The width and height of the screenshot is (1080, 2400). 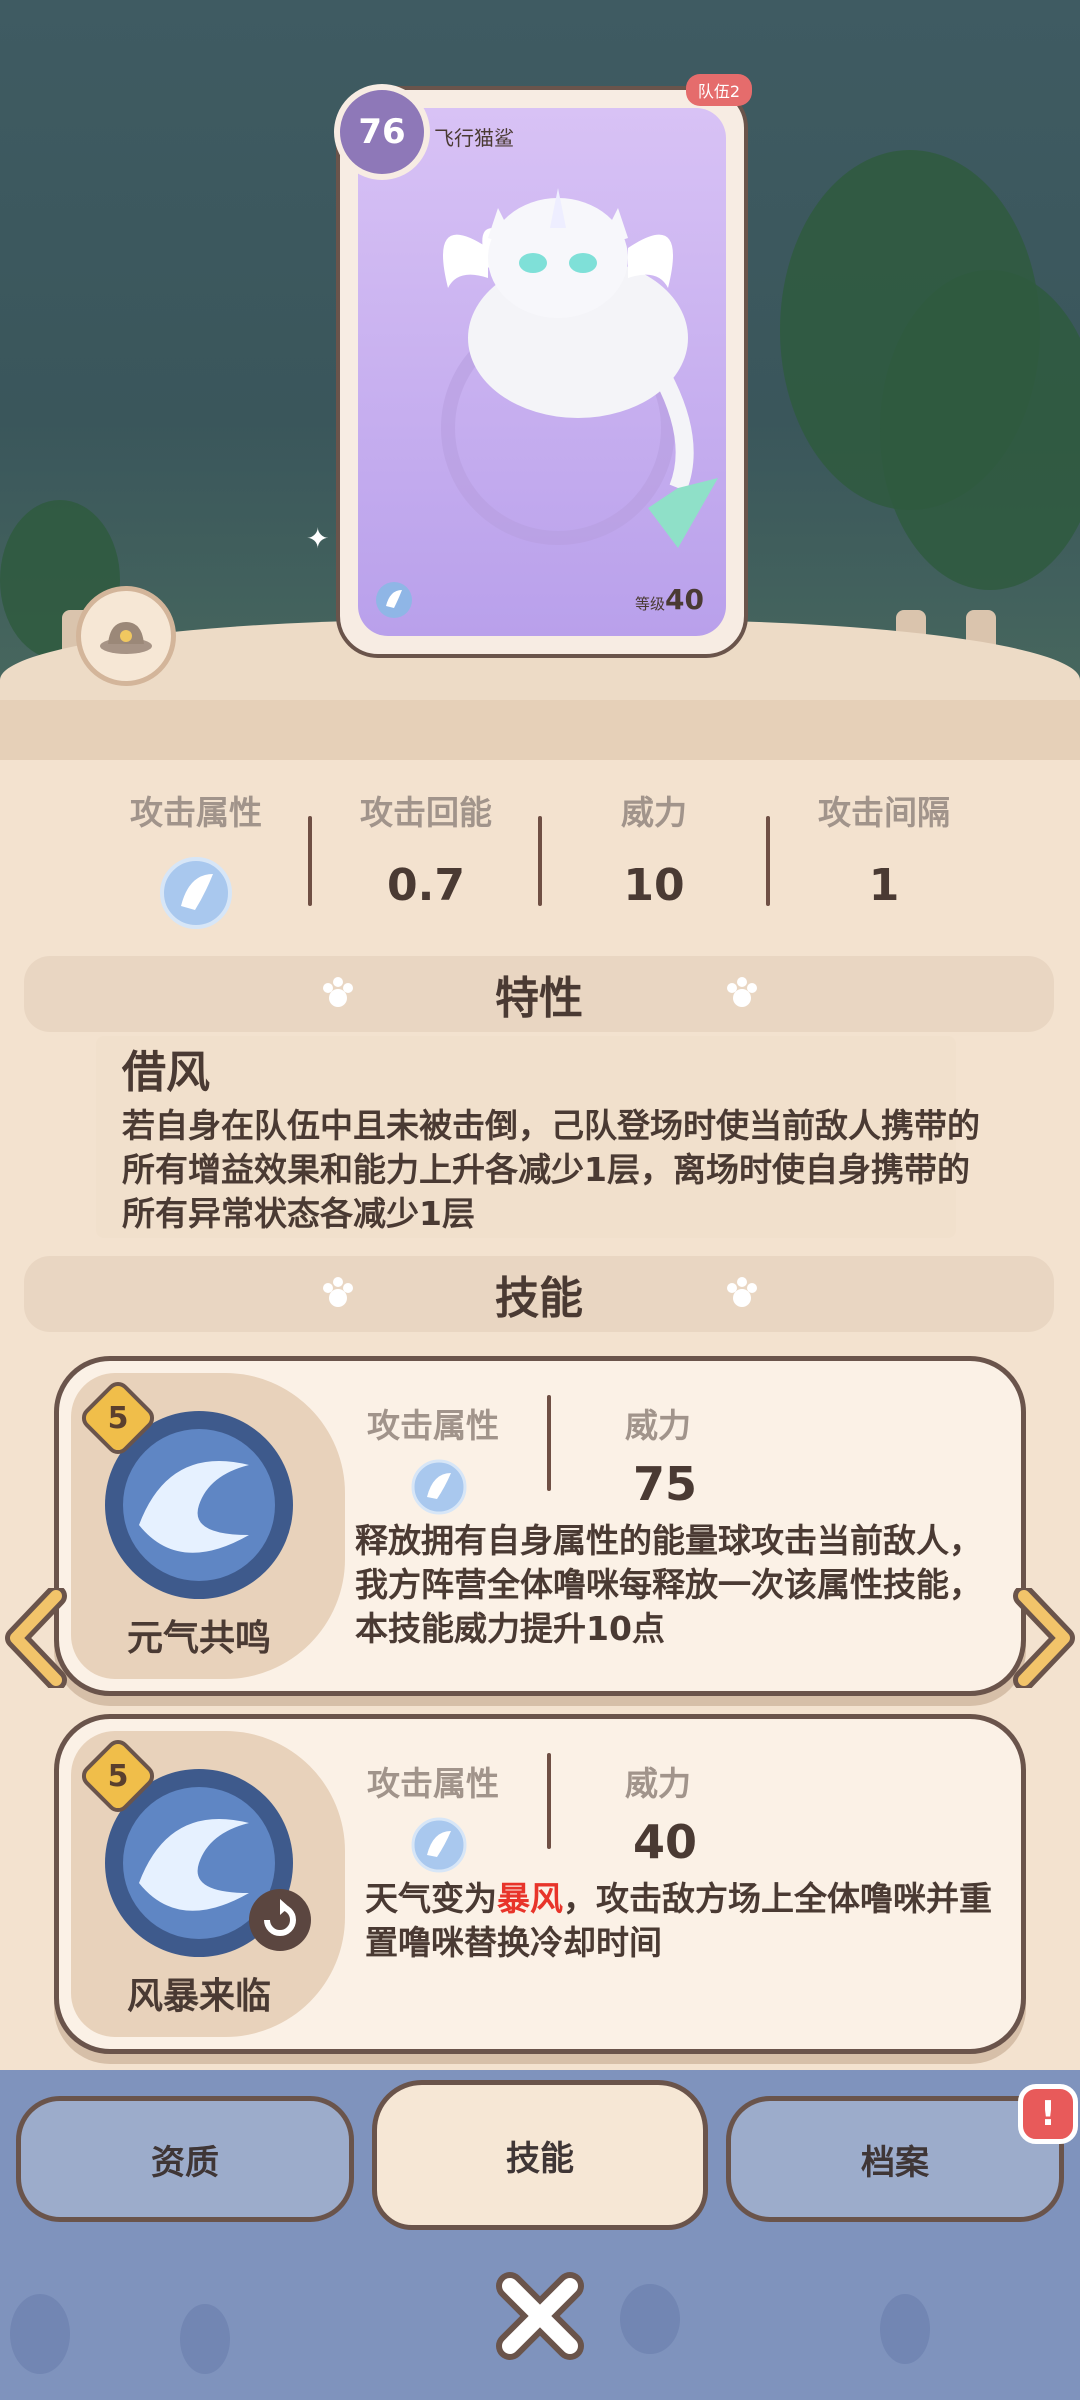 I want to click on skills-section-header: 技能, so click(x=539, y=1294).